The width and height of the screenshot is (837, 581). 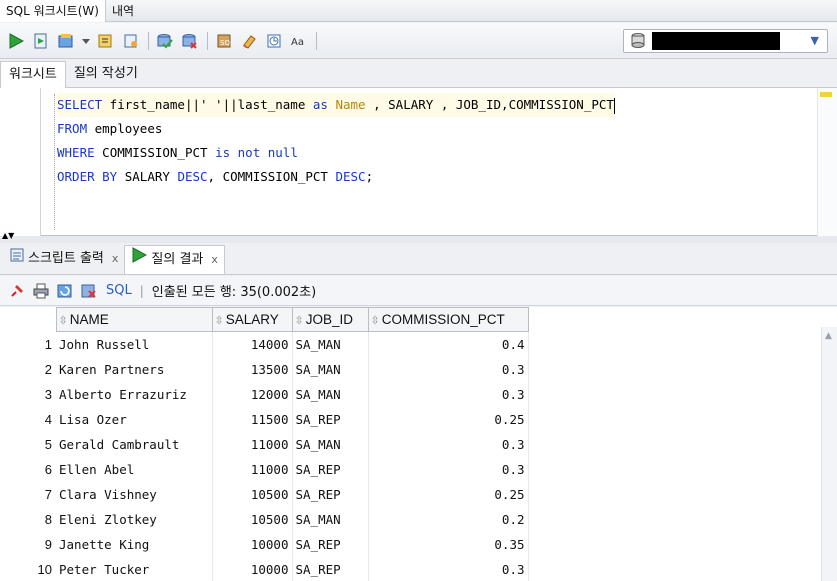 What do you see at coordinates (190, 41) in the screenshot?
I see `rollback-icon` at bounding box center [190, 41].